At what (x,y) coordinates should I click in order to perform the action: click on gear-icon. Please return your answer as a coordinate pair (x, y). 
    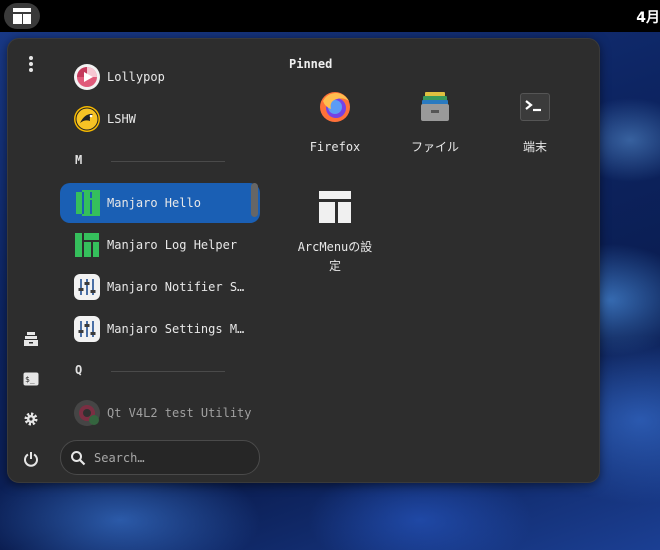
    Looking at the image, I should click on (31, 419).